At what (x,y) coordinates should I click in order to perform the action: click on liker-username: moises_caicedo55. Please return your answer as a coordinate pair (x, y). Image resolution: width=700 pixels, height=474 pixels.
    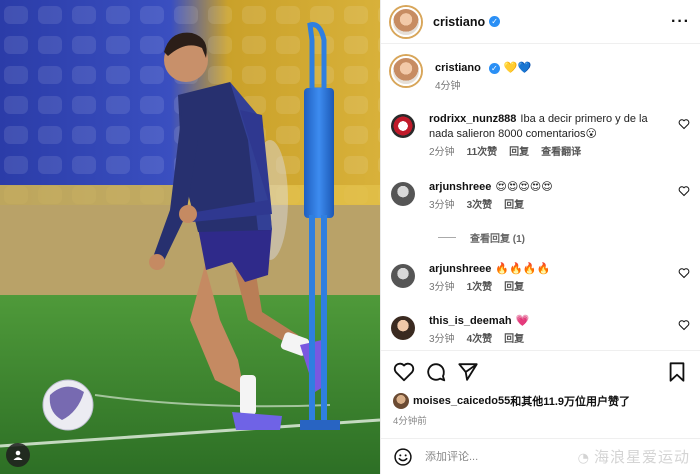
    Looking at the image, I should click on (461, 401).